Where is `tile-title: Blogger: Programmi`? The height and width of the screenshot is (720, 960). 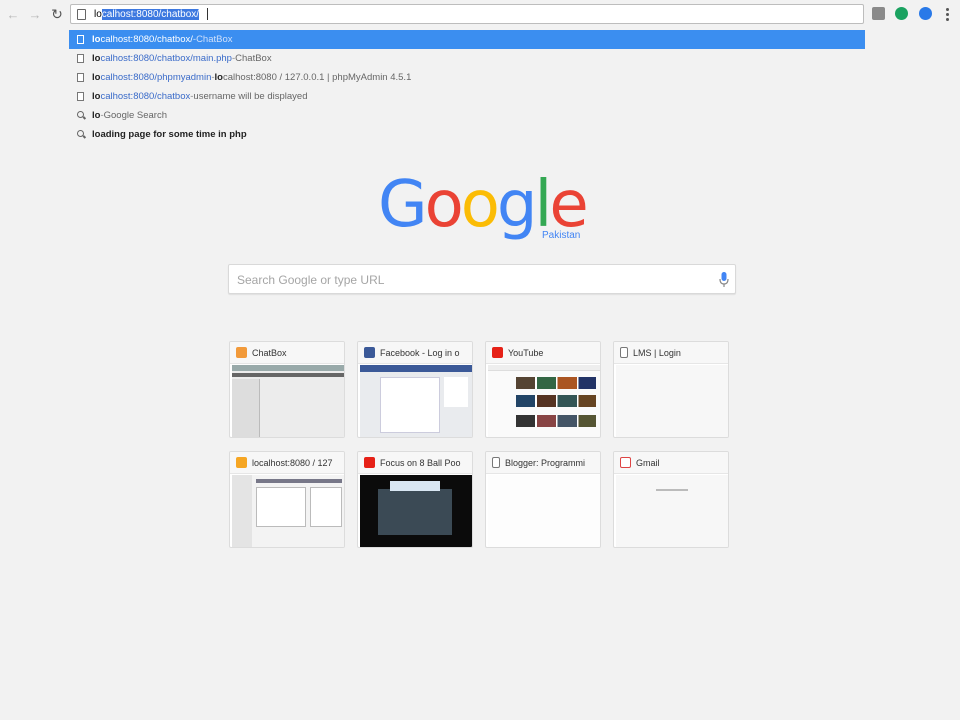 tile-title: Blogger: Programmi is located at coordinates (545, 462).